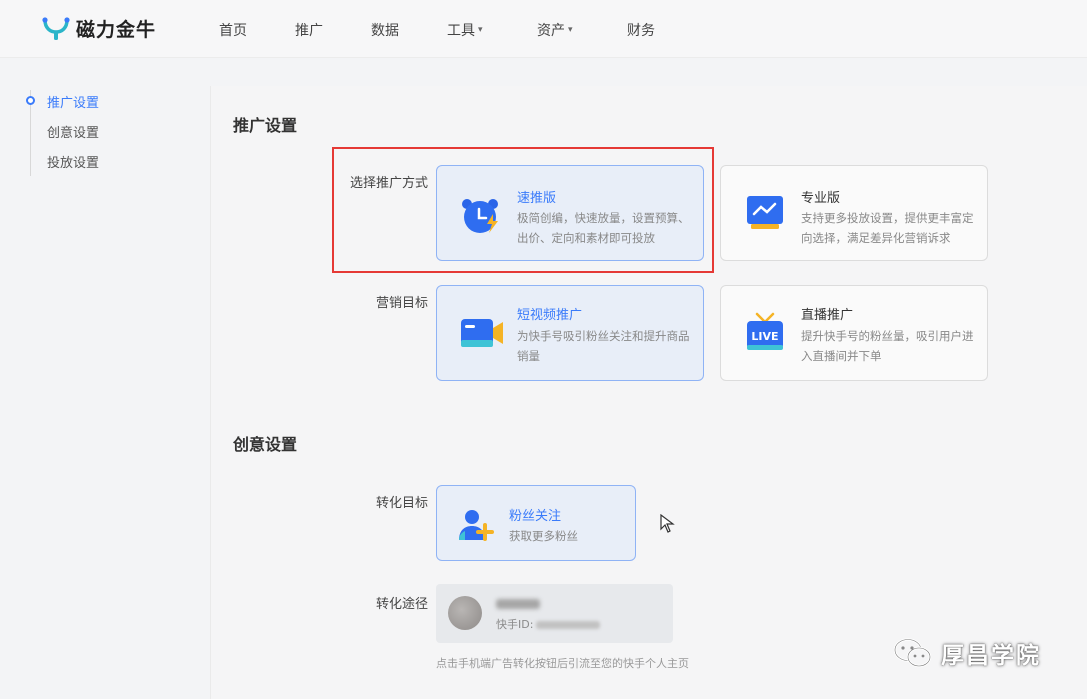 The image size is (1087, 699). I want to click on nav-promotion-label: 推广, so click(309, 31).